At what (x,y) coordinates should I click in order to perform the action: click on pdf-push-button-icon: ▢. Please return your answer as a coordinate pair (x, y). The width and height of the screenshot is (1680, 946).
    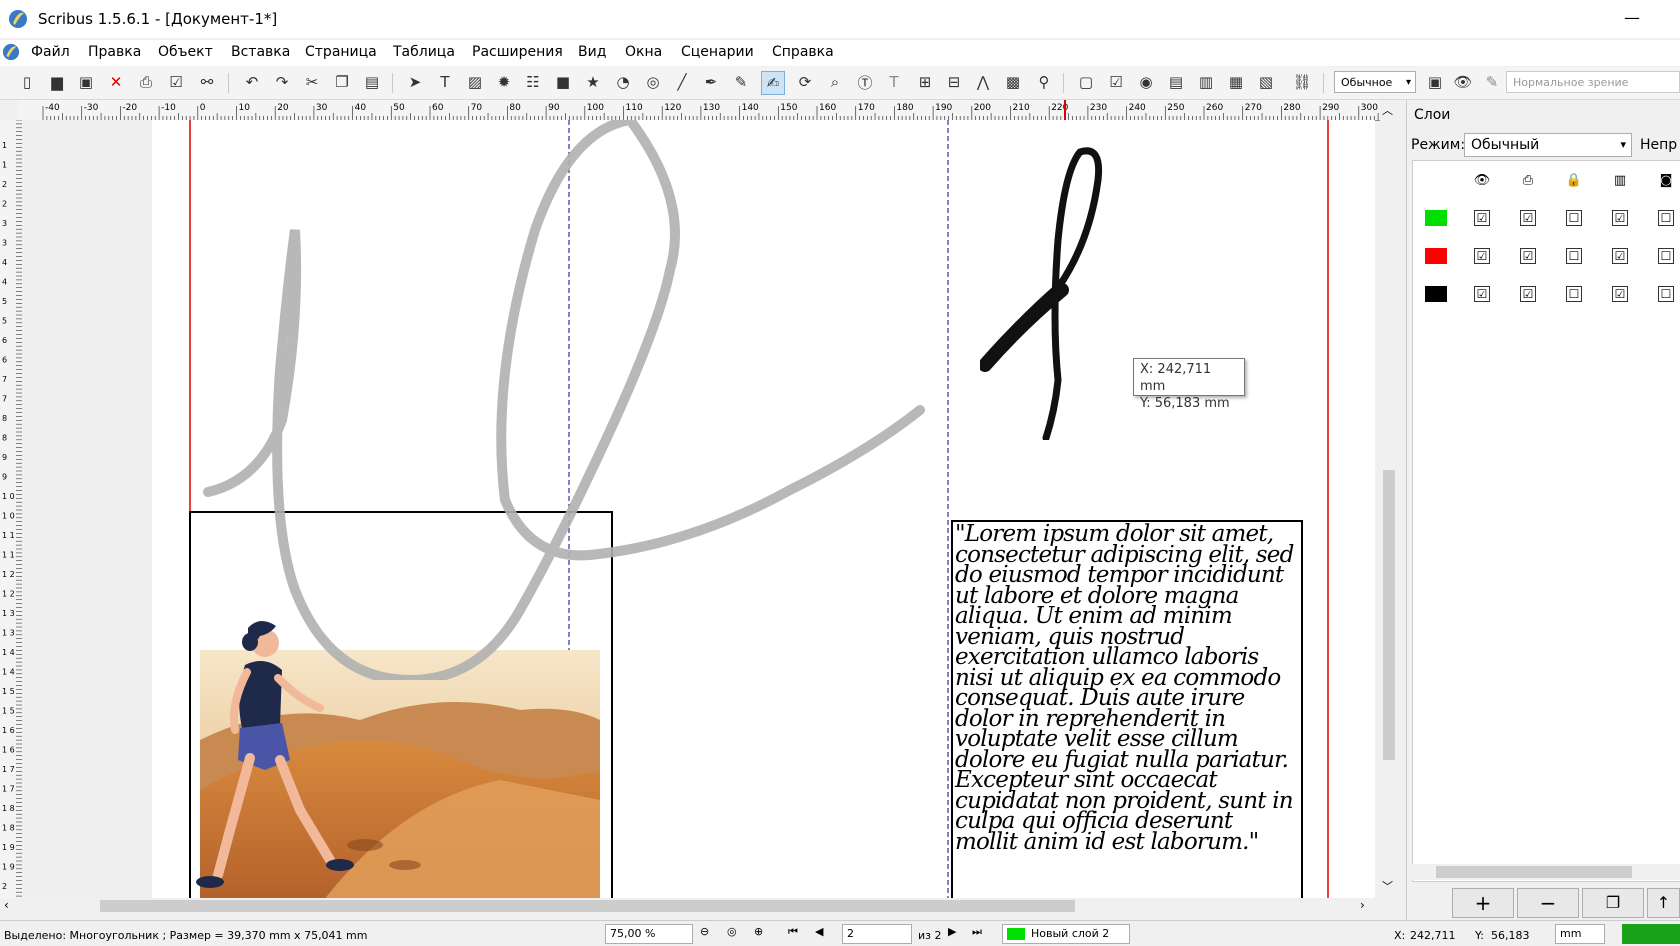
    Looking at the image, I should click on (1086, 82).